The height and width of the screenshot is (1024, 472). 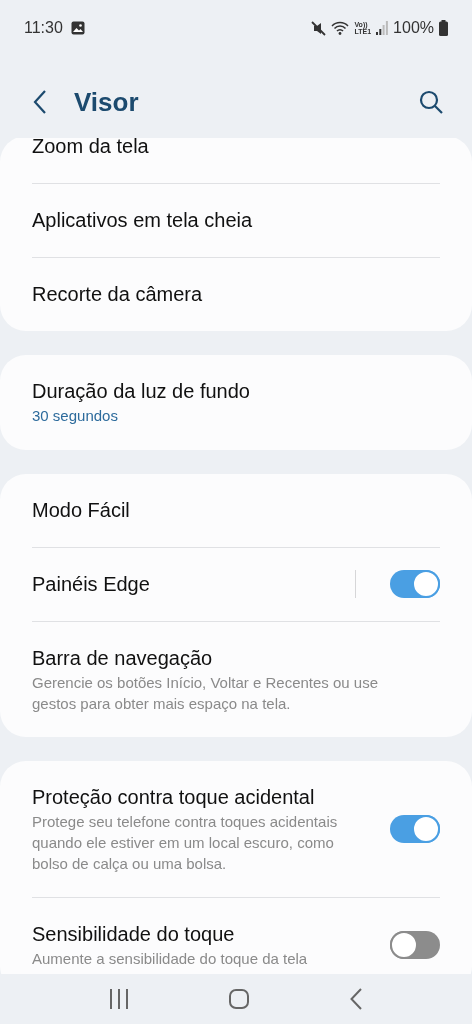 I want to click on page-title: Visor, so click(x=106, y=102).